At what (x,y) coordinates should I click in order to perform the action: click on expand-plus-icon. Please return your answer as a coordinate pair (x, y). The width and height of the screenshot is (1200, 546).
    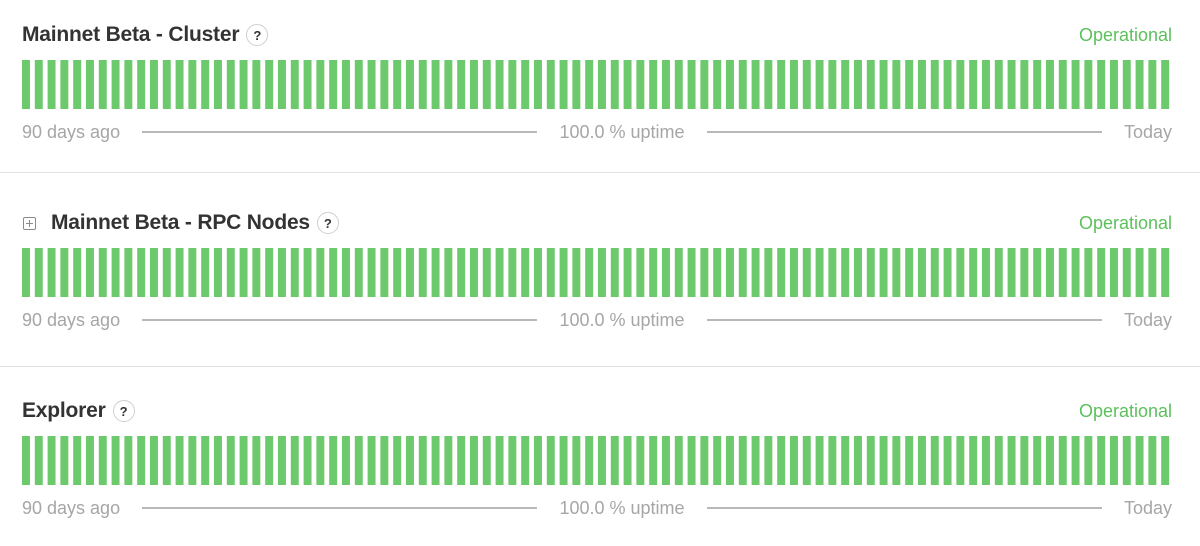
    Looking at the image, I should click on (29, 223).